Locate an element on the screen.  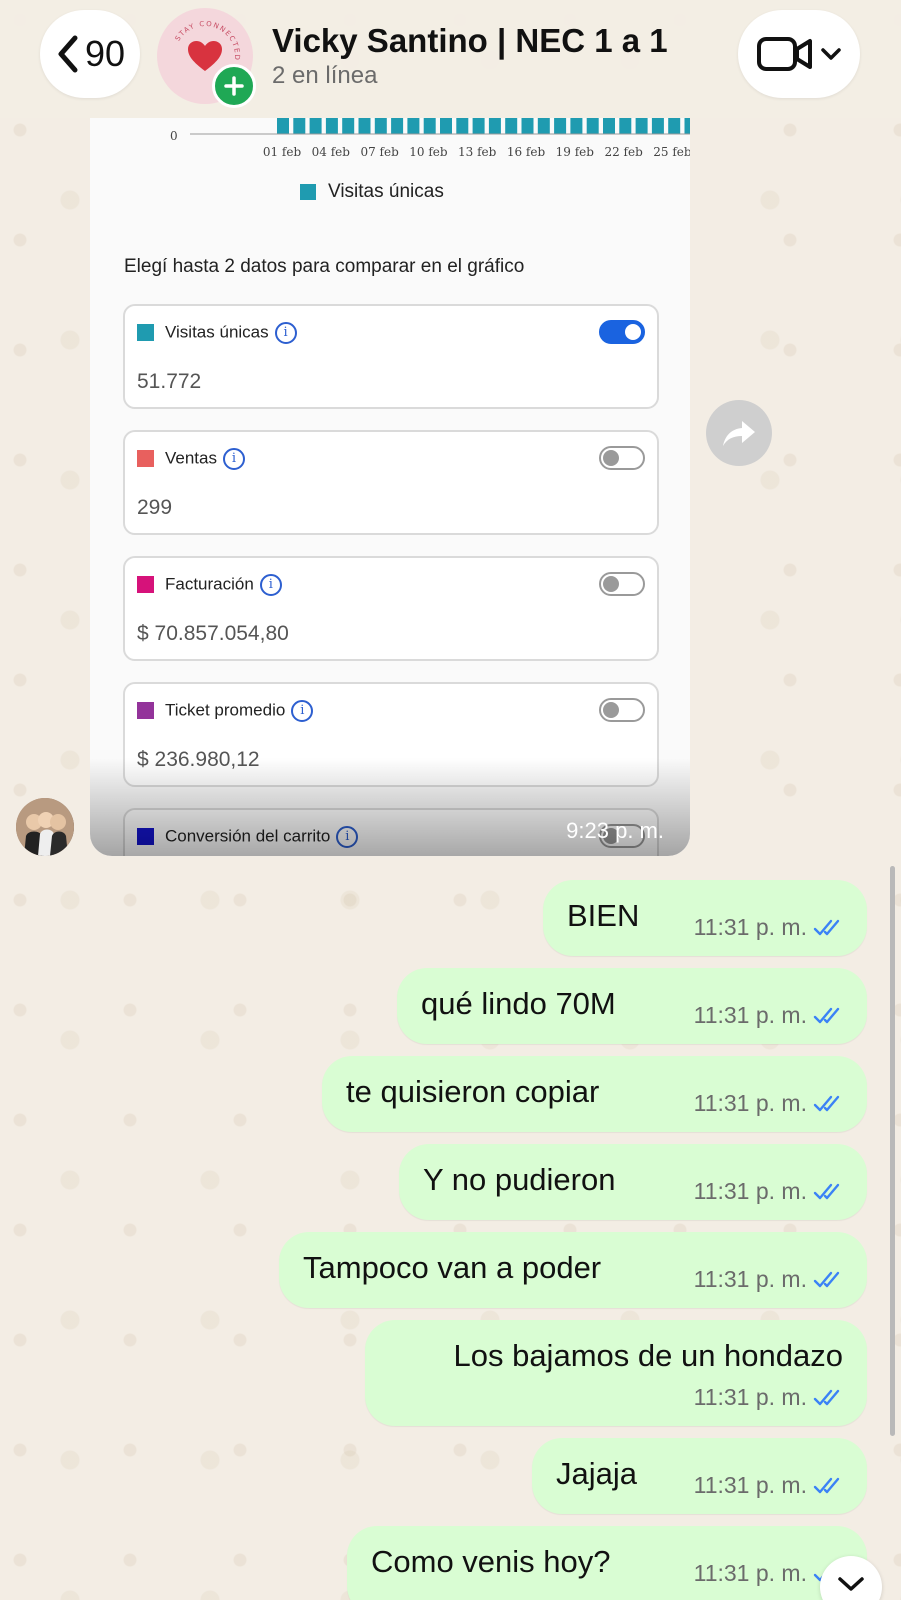
metric-value: $ 70.857.054,80 is located at coordinates (213, 633).